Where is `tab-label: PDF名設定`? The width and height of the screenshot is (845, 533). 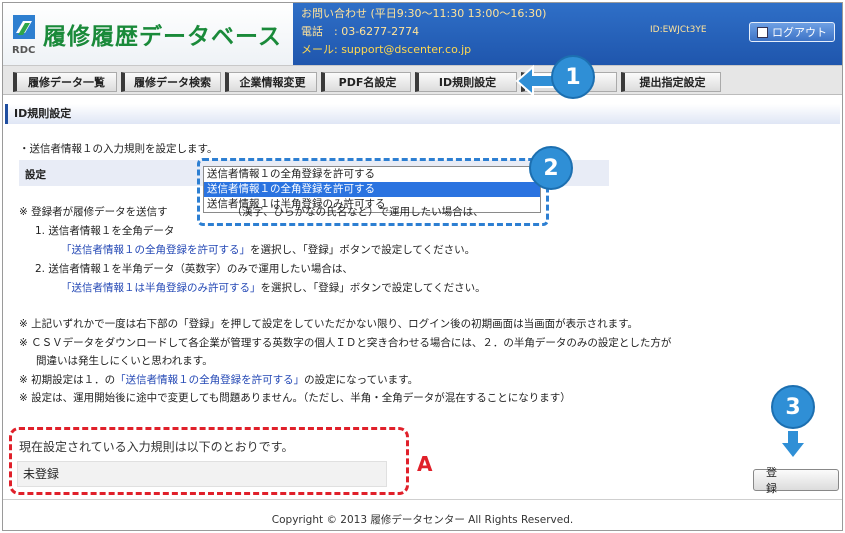 tab-label: PDF名設定 is located at coordinates (367, 82).